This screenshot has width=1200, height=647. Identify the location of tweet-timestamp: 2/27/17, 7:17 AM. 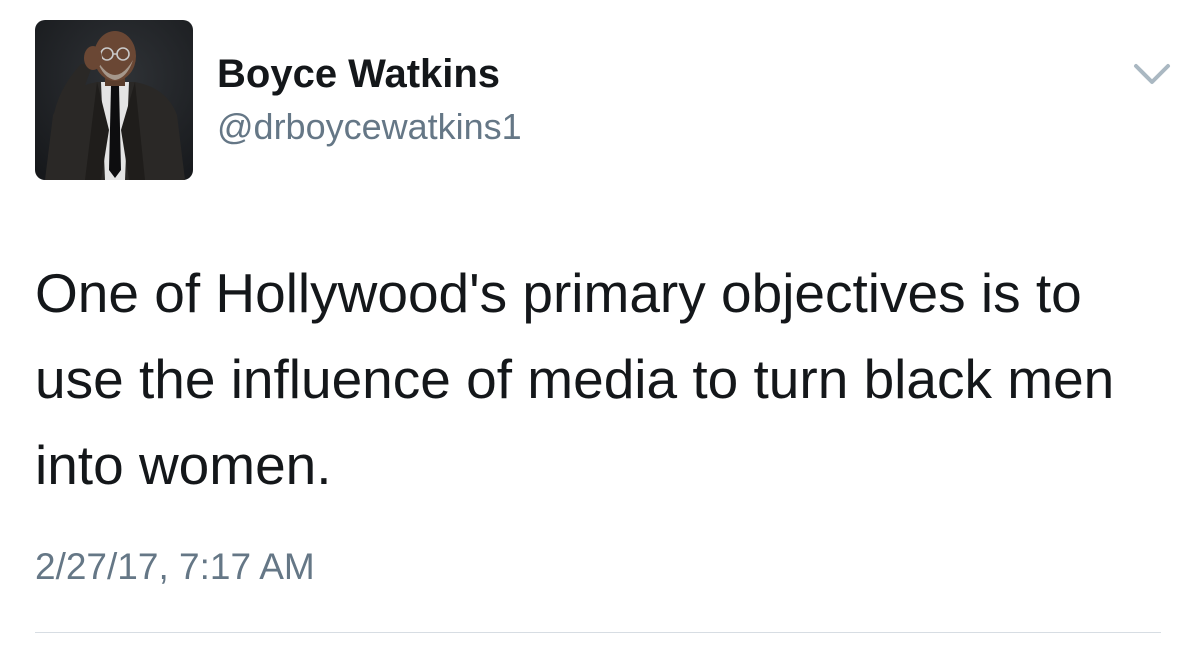
(175, 567).